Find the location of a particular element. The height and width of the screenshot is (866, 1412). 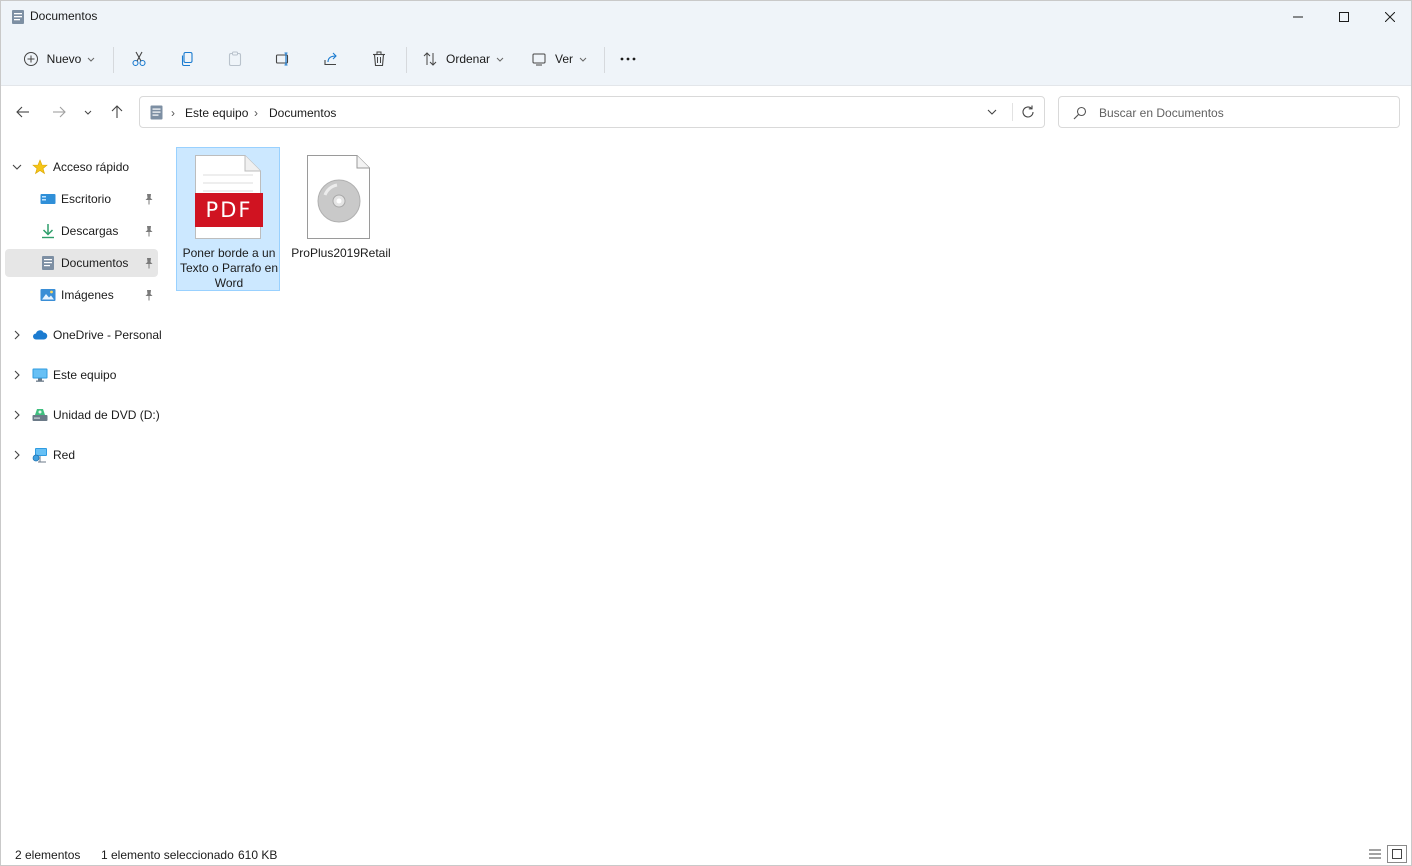

sidebar-item-label: Imágenes is located at coordinates (87, 295).